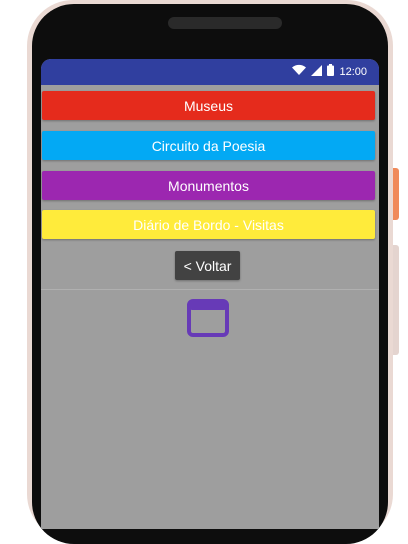 The height and width of the screenshot is (544, 408). Describe the element at coordinates (208, 105) in the screenshot. I see `museus-button: Museus` at that location.